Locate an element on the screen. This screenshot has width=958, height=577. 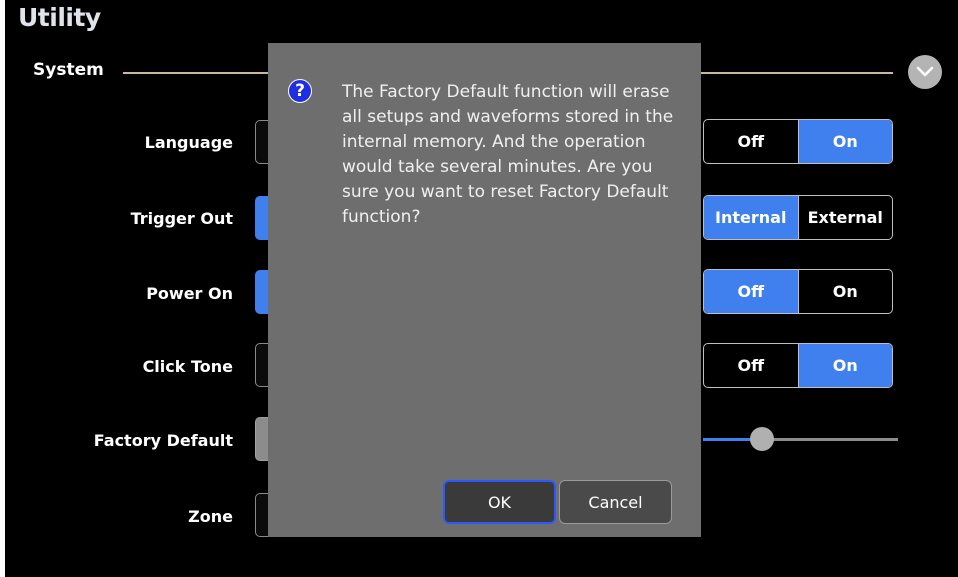
row-label-zone: Zone is located at coordinates (210, 516).